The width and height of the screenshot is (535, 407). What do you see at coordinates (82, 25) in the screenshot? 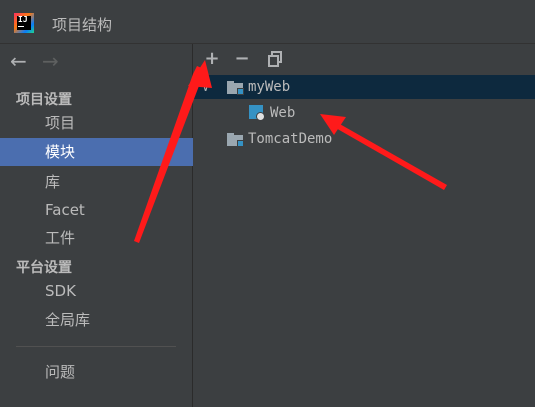
I see `window-title: 项目结构` at bounding box center [82, 25].